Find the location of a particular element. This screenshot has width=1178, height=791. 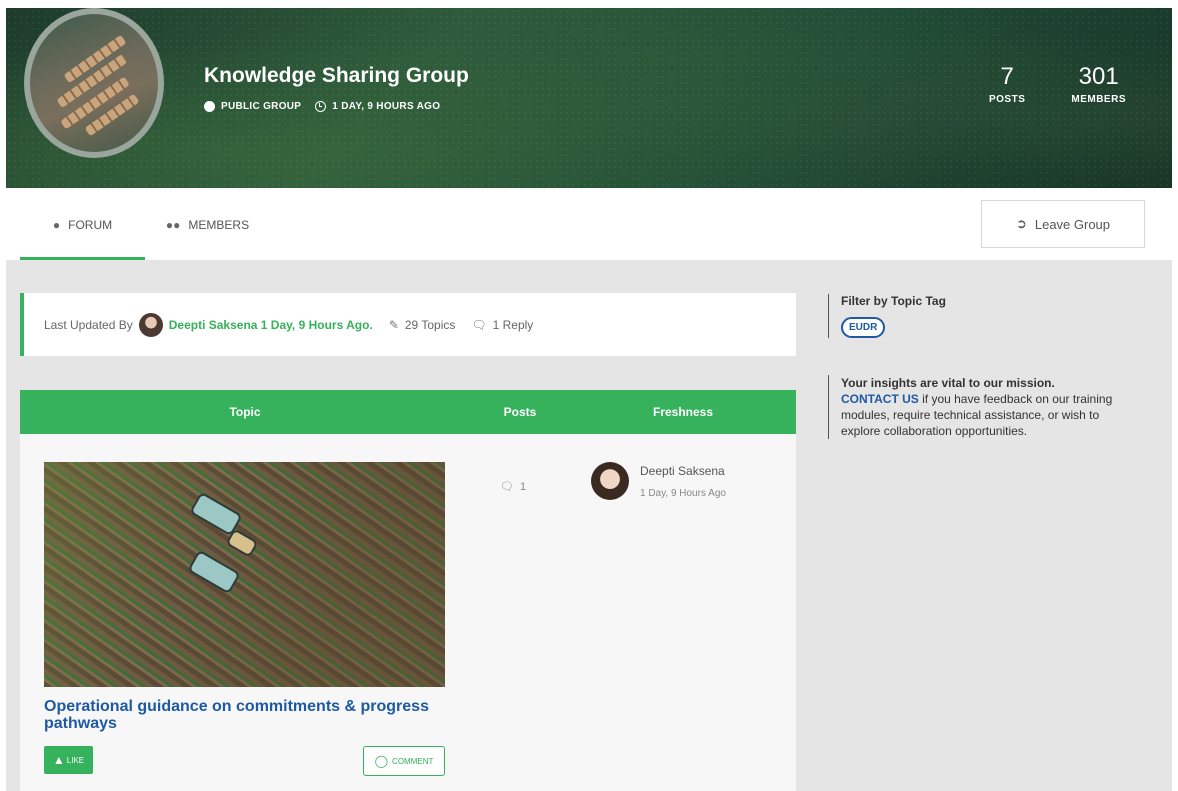

visibility-label: PUBLIC GROUP is located at coordinates (261, 106).